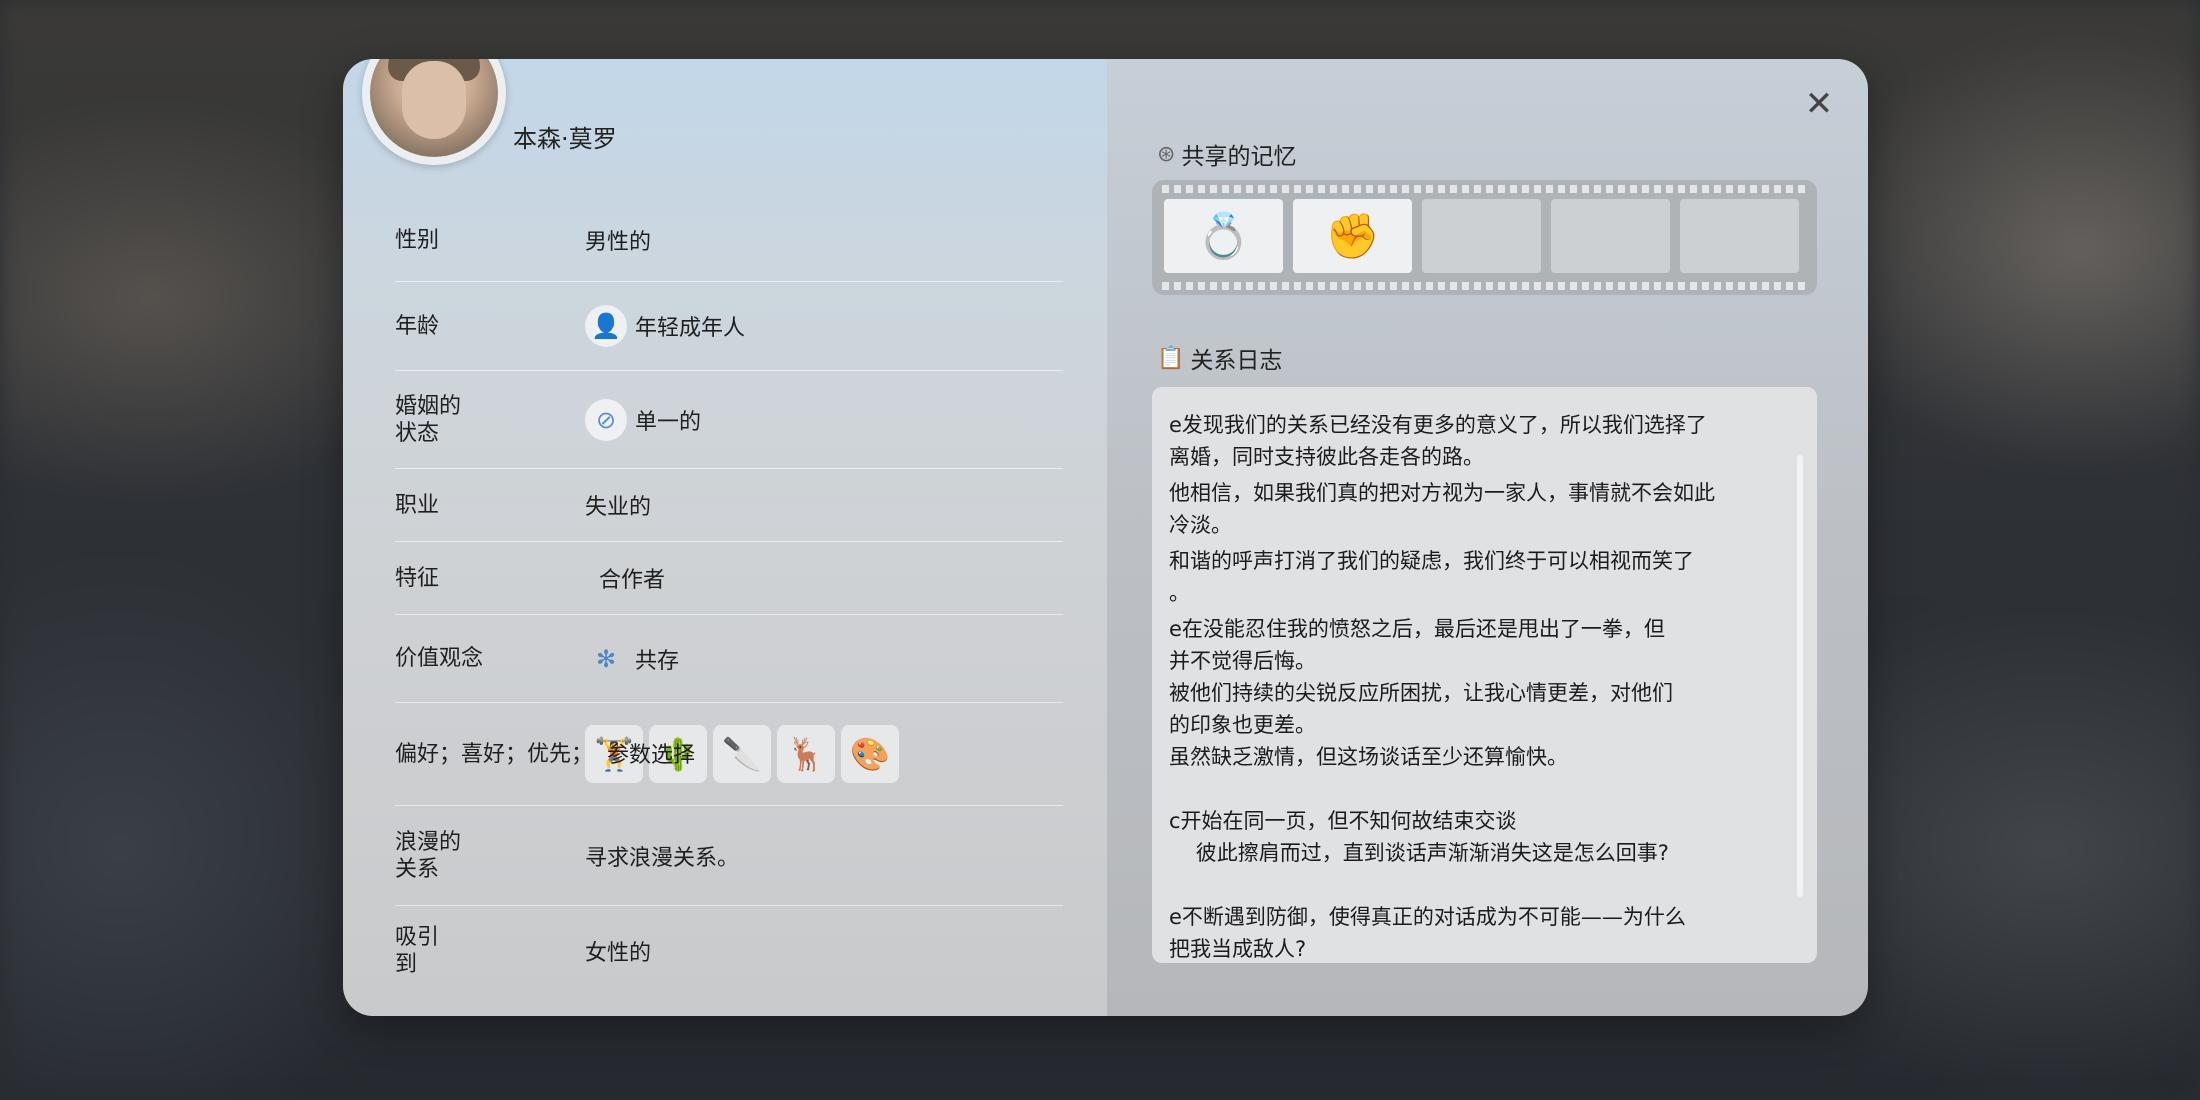  Describe the element at coordinates (606, 419) in the screenshot. I see `single-status-icon: ⊘` at that location.